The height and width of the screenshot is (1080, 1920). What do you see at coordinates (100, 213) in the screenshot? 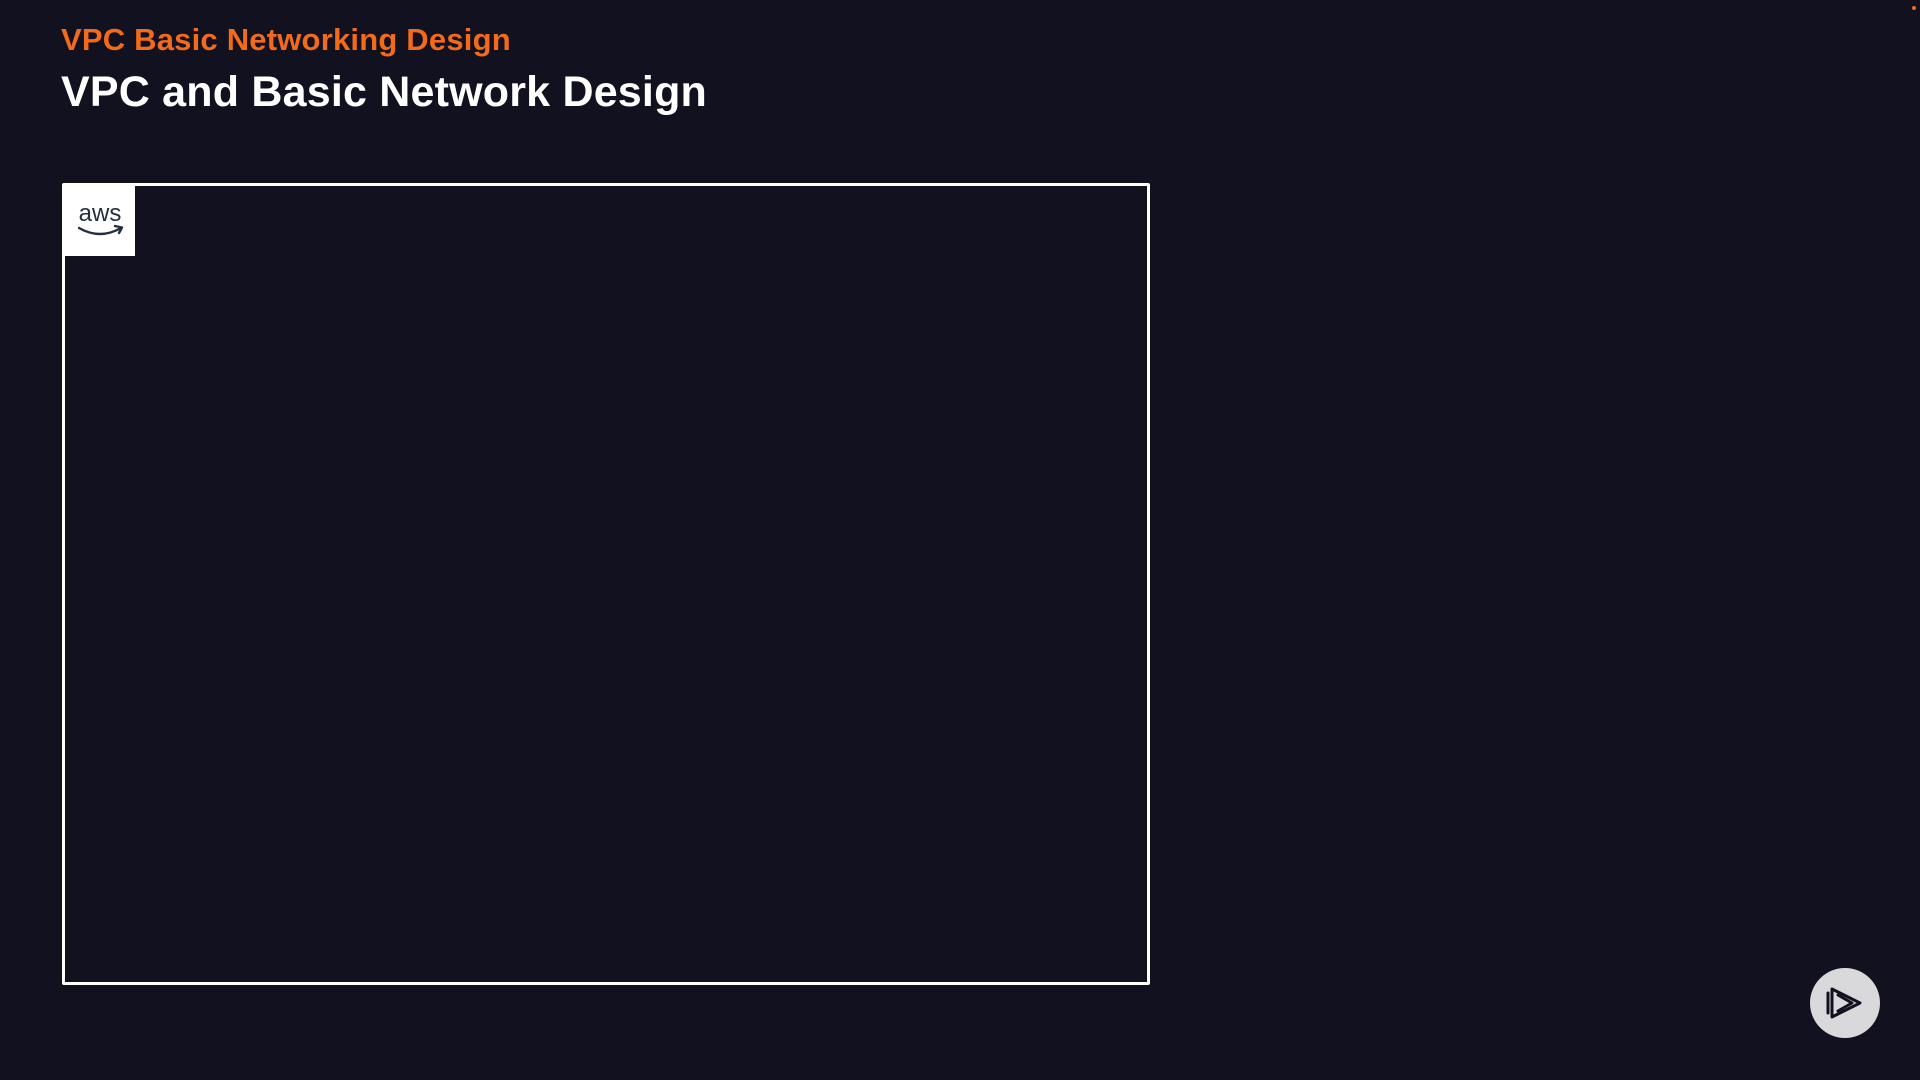
I see `aws-logo-text: aws` at bounding box center [100, 213].